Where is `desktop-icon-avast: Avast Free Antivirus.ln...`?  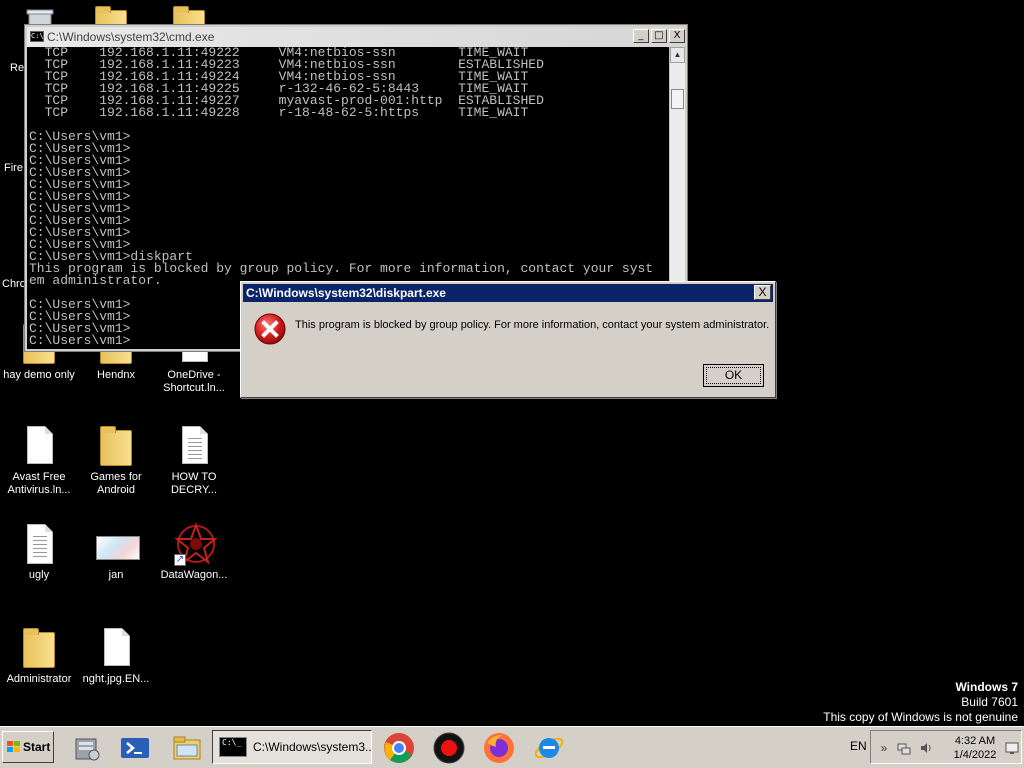 desktop-icon-avast: Avast Free Antivirus.ln... is located at coordinates (39, 460).